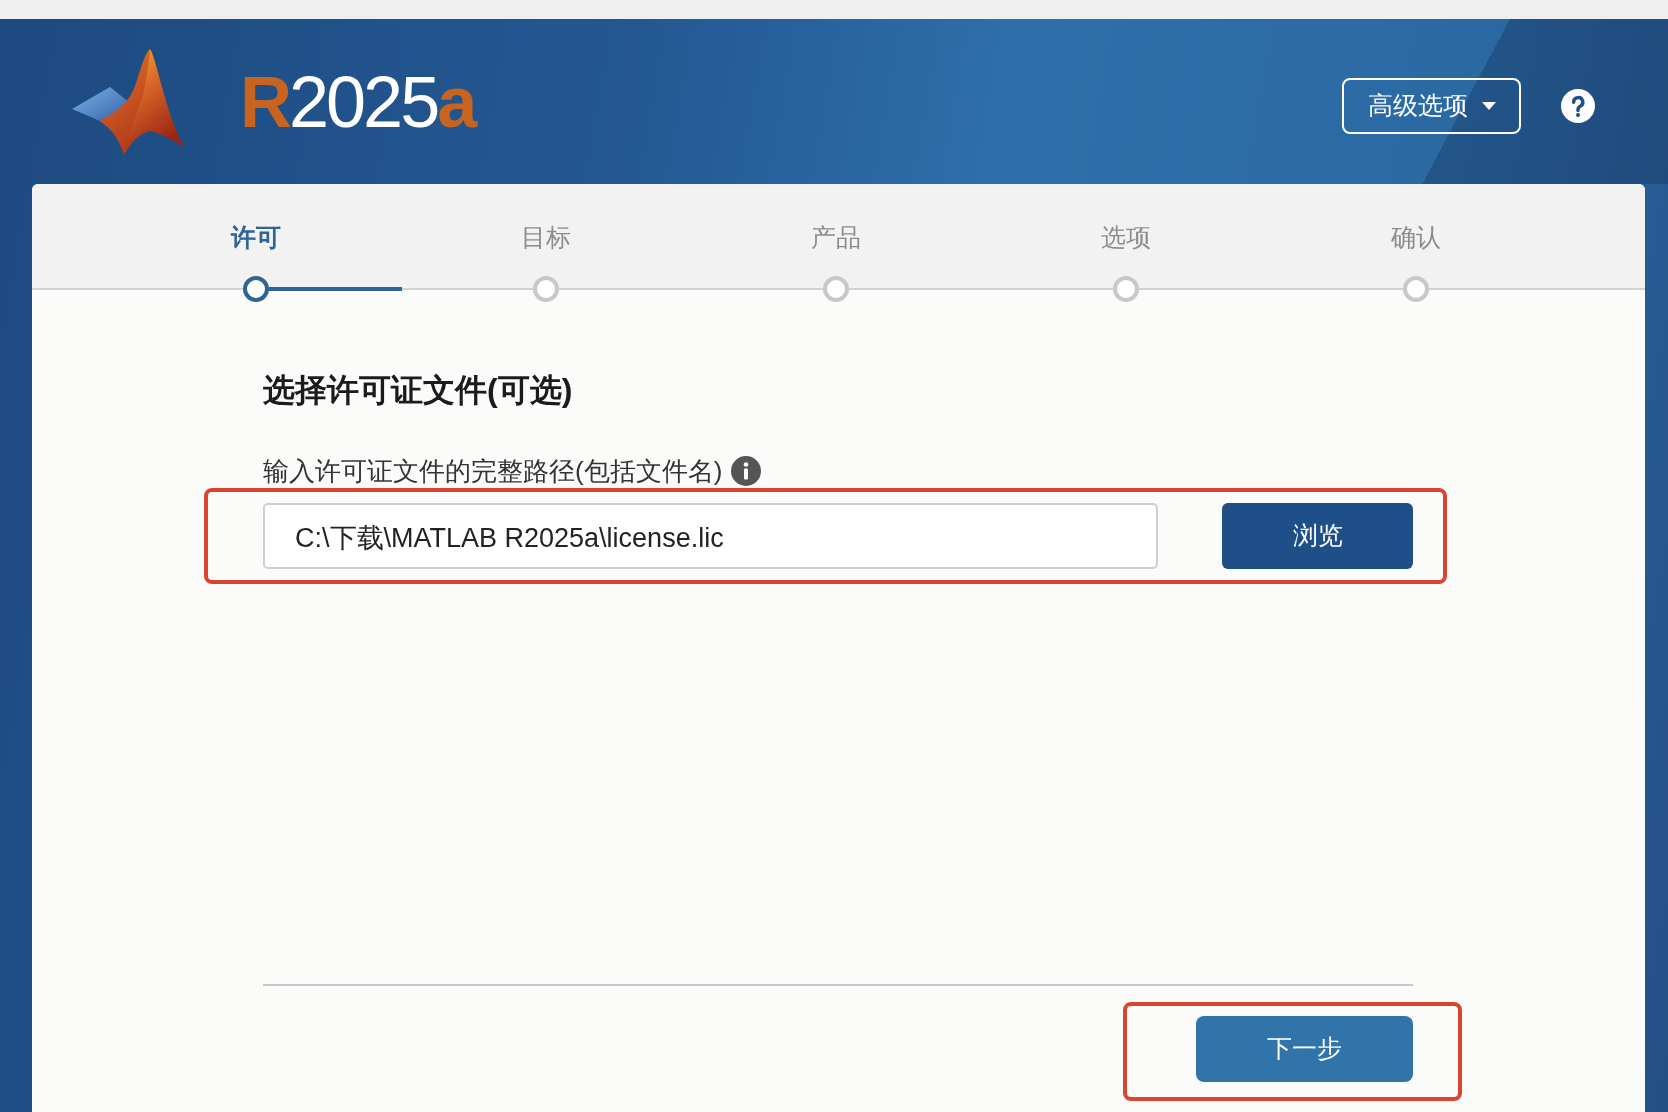  Describe the element at coordinates (493, 471) in the screenshot. I see `field-label: 输入许可证文件的完整路径(包括文件名)` at that location.